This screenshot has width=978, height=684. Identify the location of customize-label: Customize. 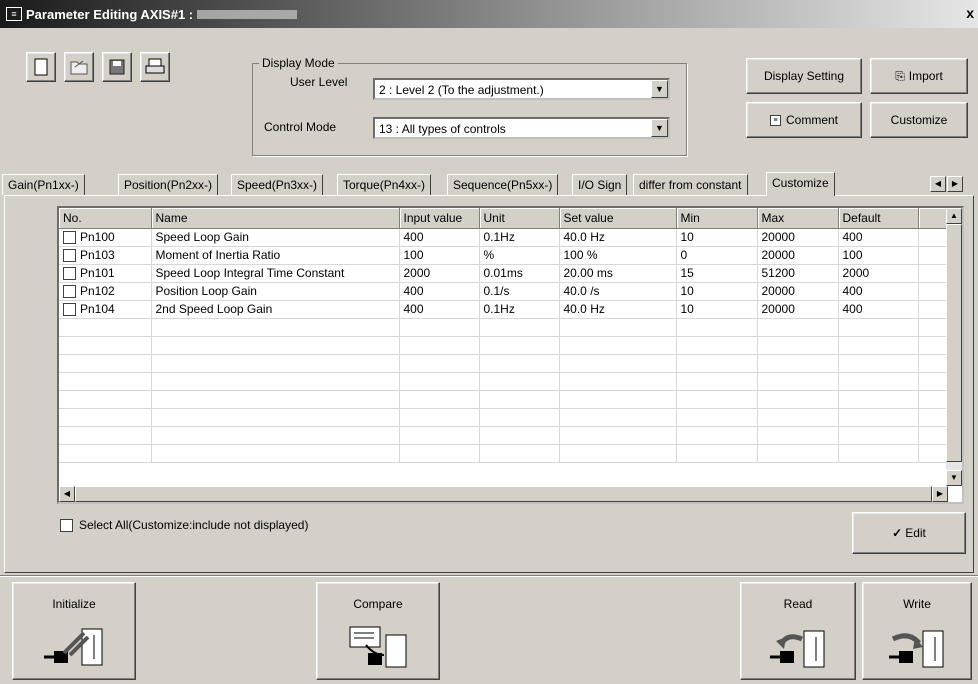
(919, 120).